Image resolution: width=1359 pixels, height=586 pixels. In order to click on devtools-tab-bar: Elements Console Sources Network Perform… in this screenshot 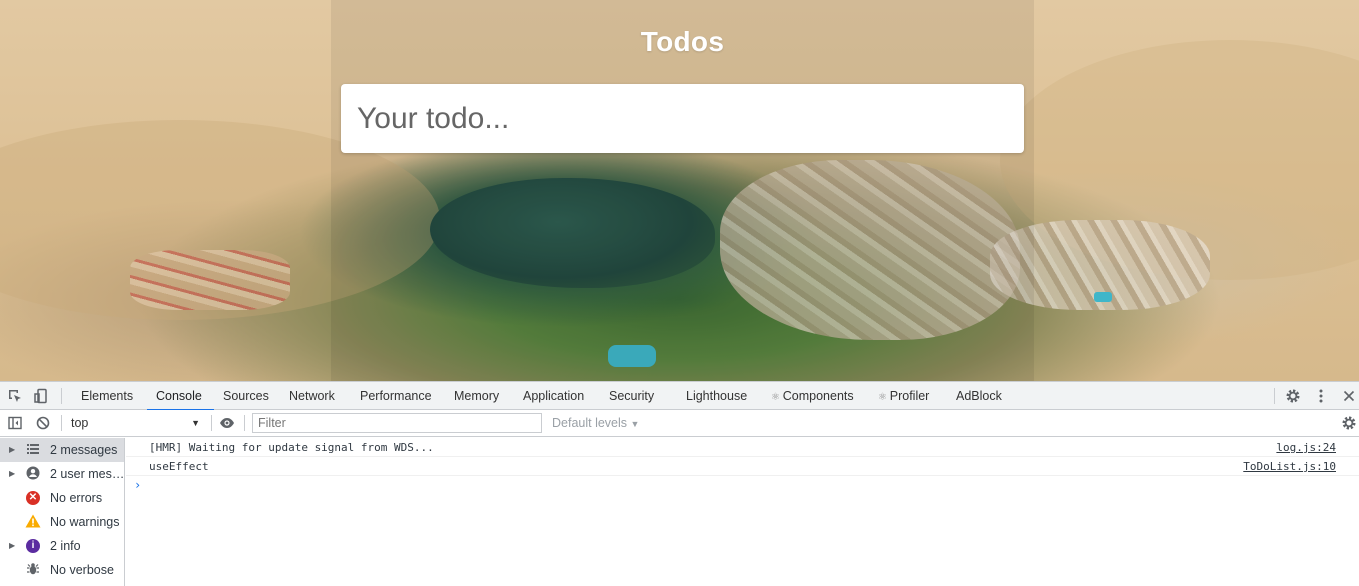, I will do `click(679, 396)`.